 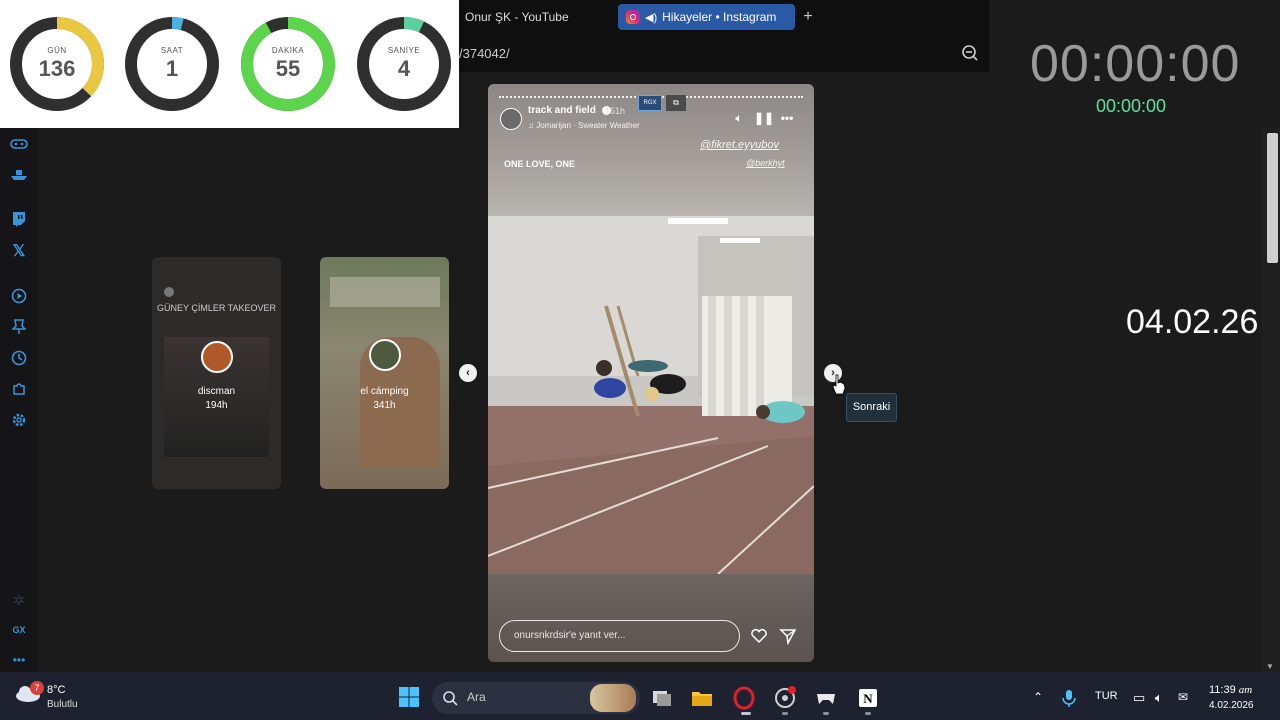 What do you see at coordinates (562, 110) in the screenshot?
I see `story-username-text: track and field` at bounding box center [562, 110].